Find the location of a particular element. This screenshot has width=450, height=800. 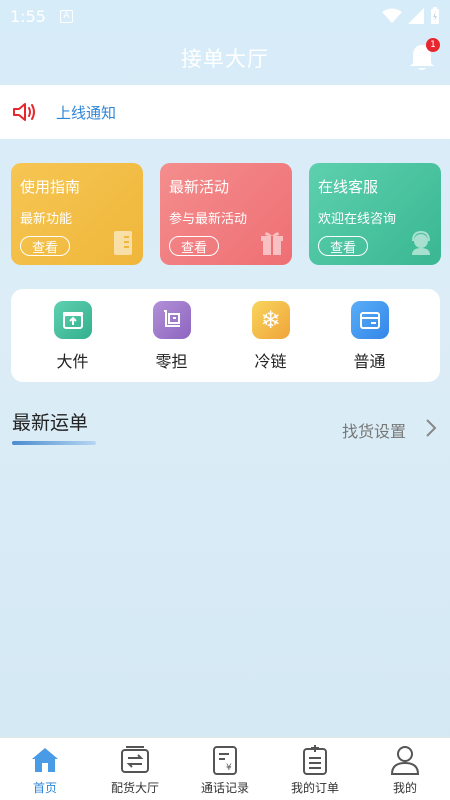

headset-icon is located at coordinates (421, 242).